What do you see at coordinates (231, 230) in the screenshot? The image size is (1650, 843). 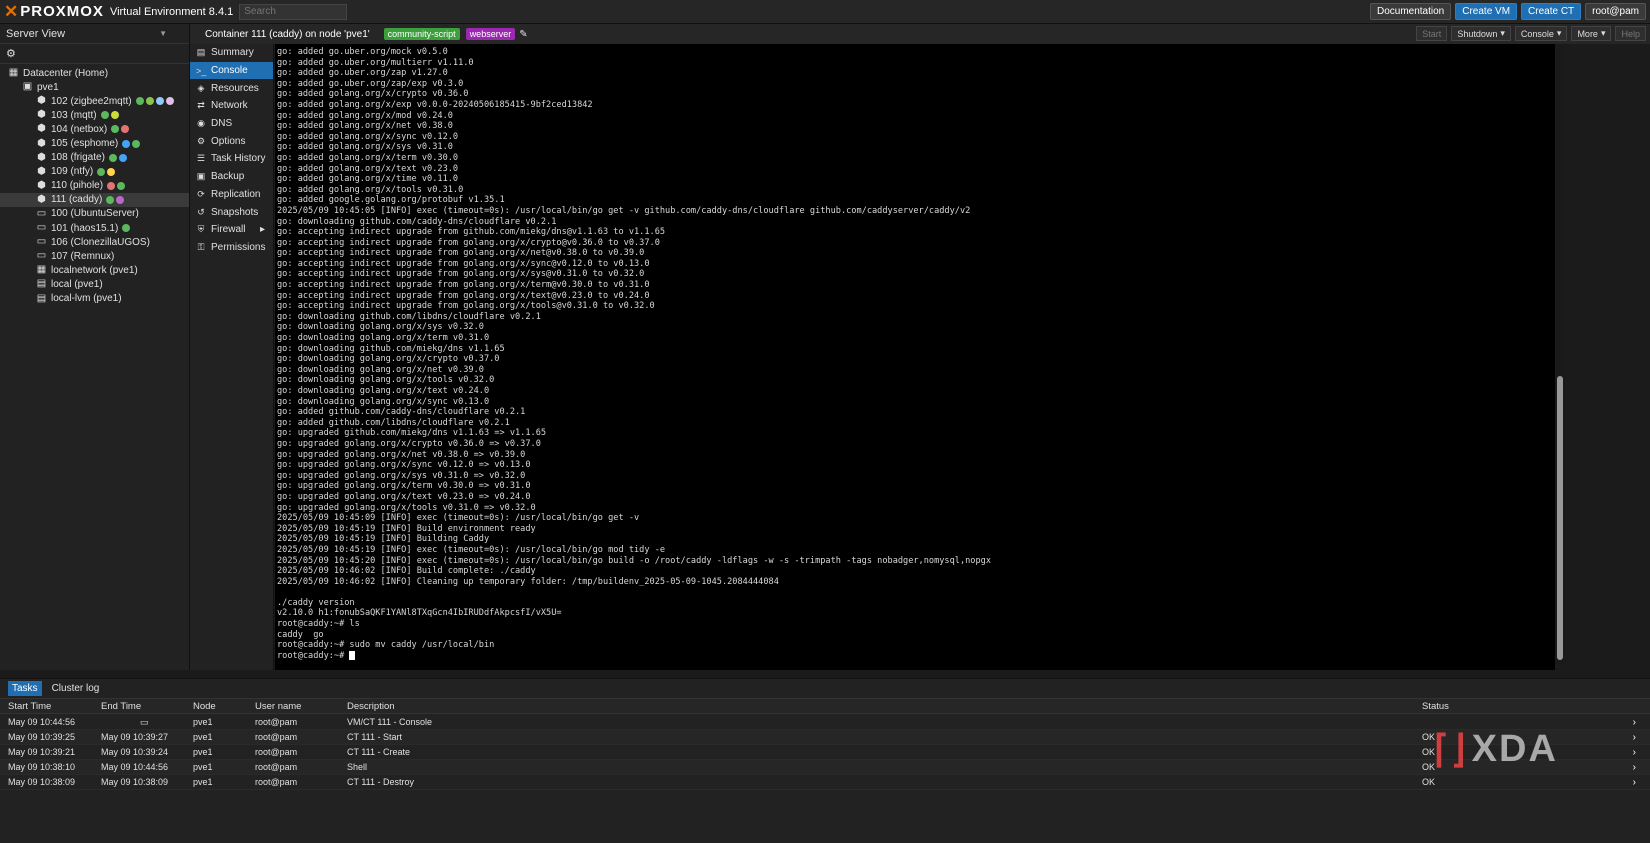 I see `menu-item-firewall: ⛨ Firewall ▸` at bounding box center [231, 230].